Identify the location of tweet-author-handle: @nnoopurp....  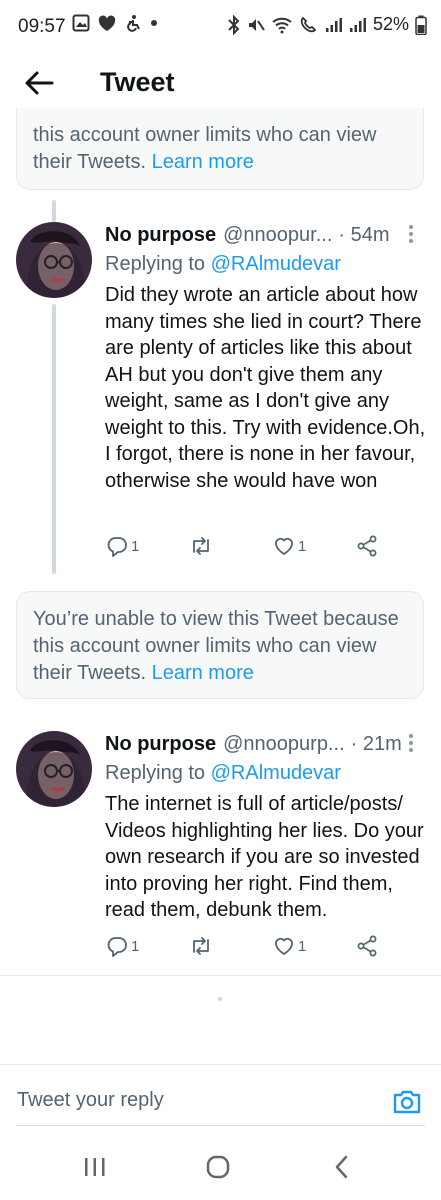
(284, 744).